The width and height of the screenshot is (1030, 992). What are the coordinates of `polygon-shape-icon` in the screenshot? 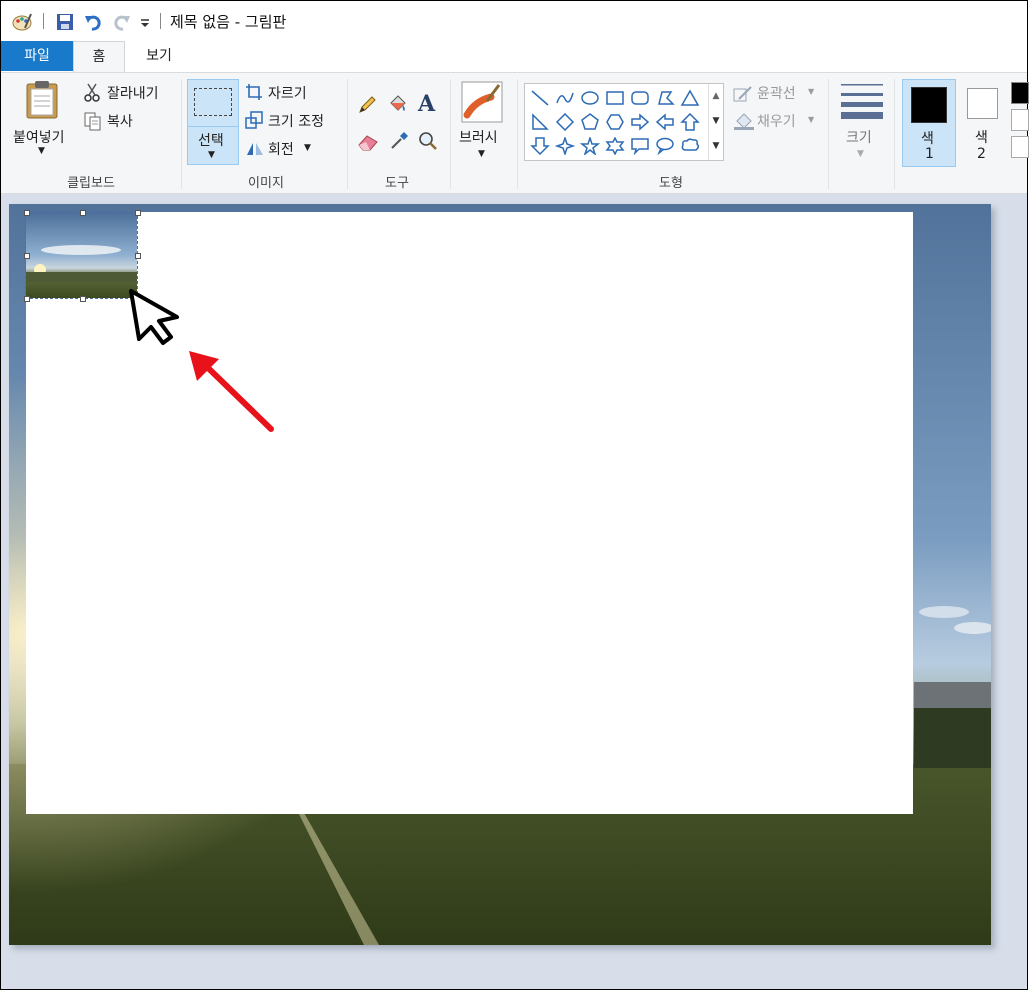 It's located at (664, 98).